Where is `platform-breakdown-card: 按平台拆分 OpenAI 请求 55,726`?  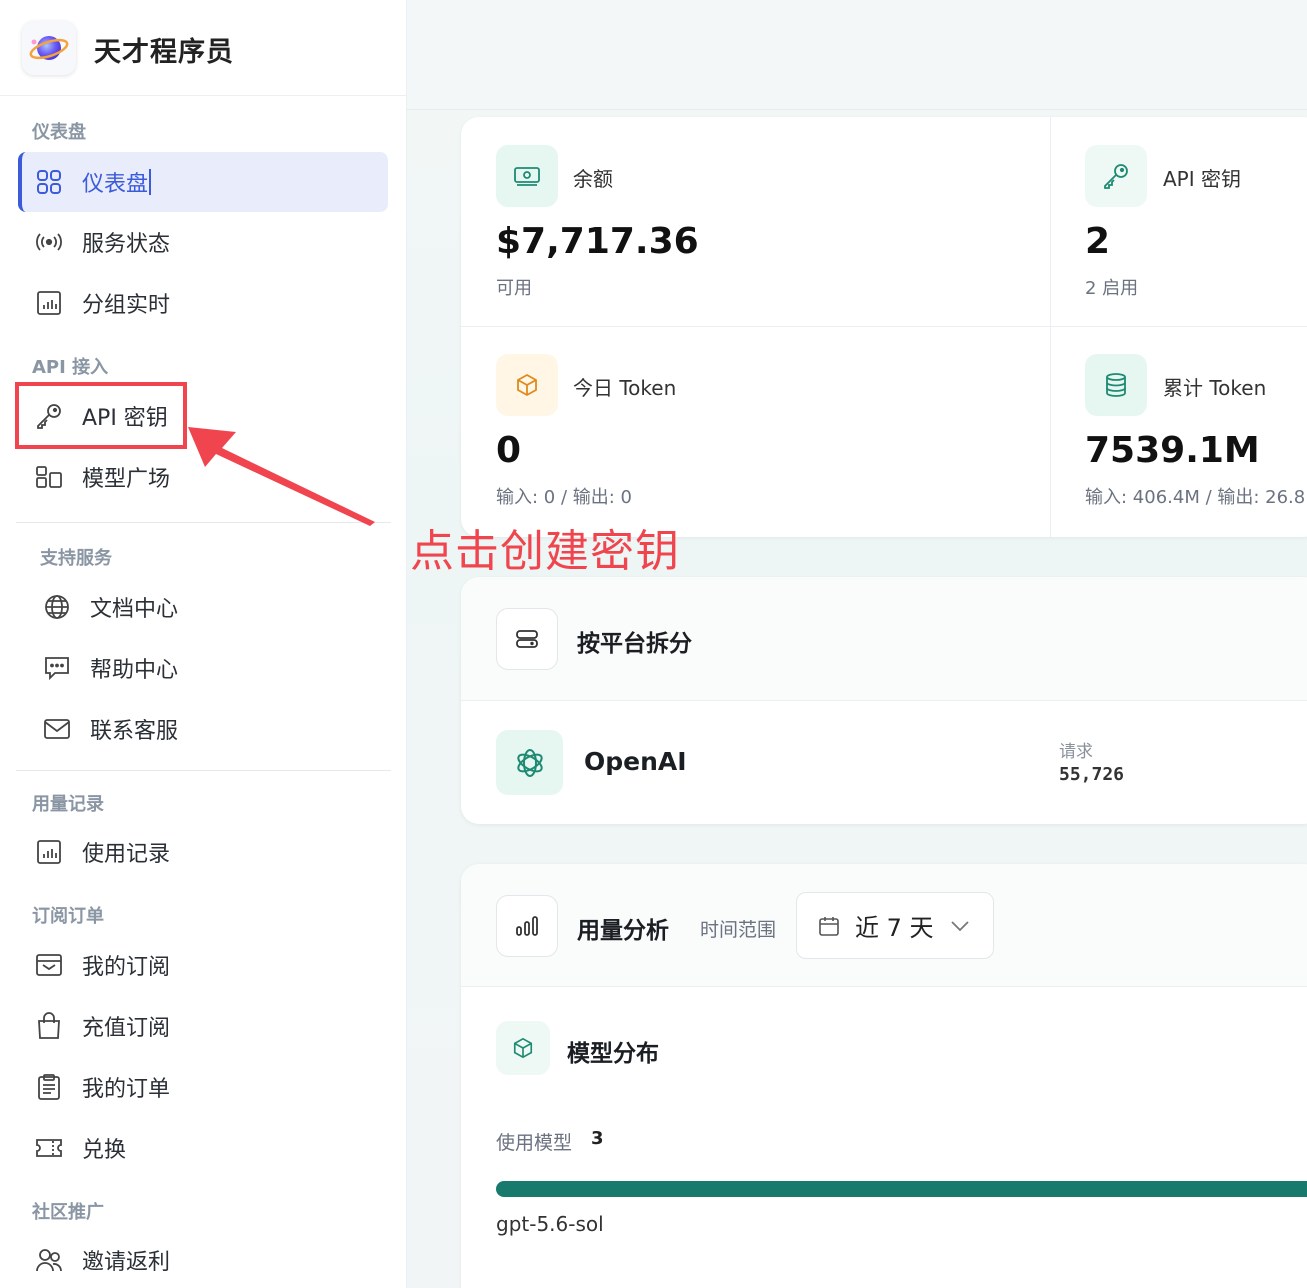
platform-breakdown-card: 按平台拆分 OpenAI 请求 55,726 is located at coordinates (884, 700).